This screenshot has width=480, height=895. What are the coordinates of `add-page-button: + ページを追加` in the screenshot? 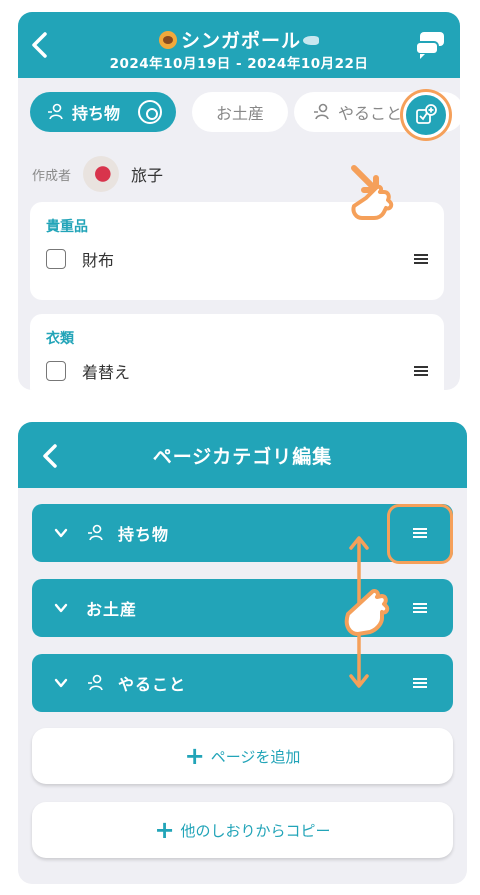 It's located at (242, 756).